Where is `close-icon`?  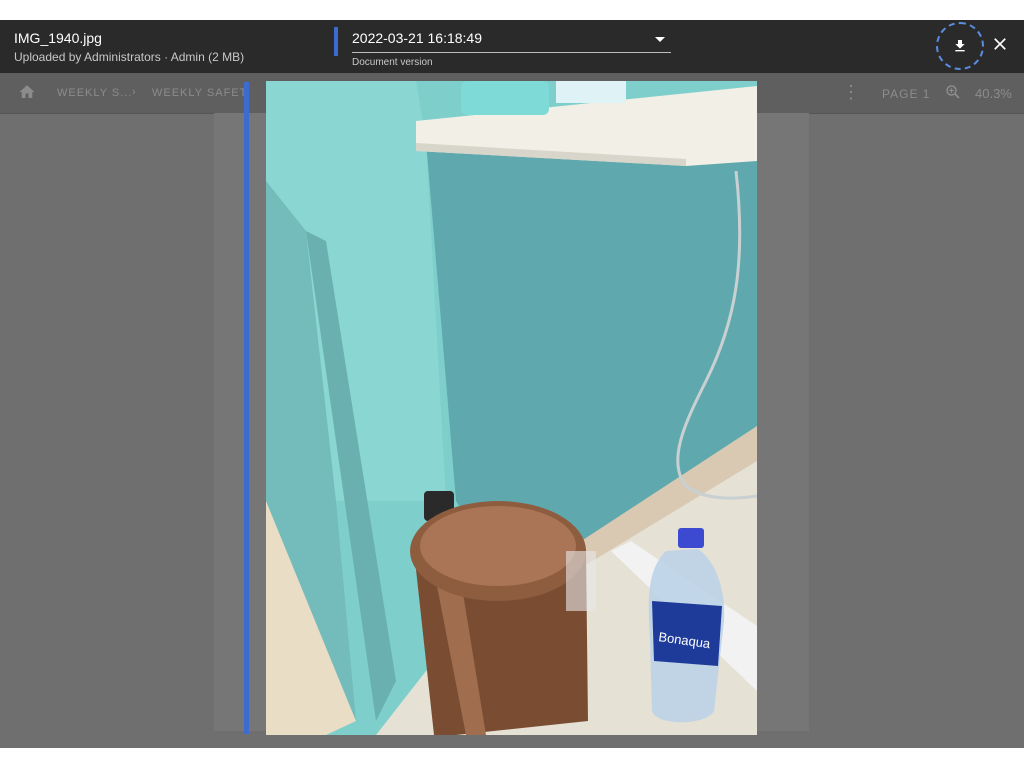
close-icon is located at coordinates (1000, 44).